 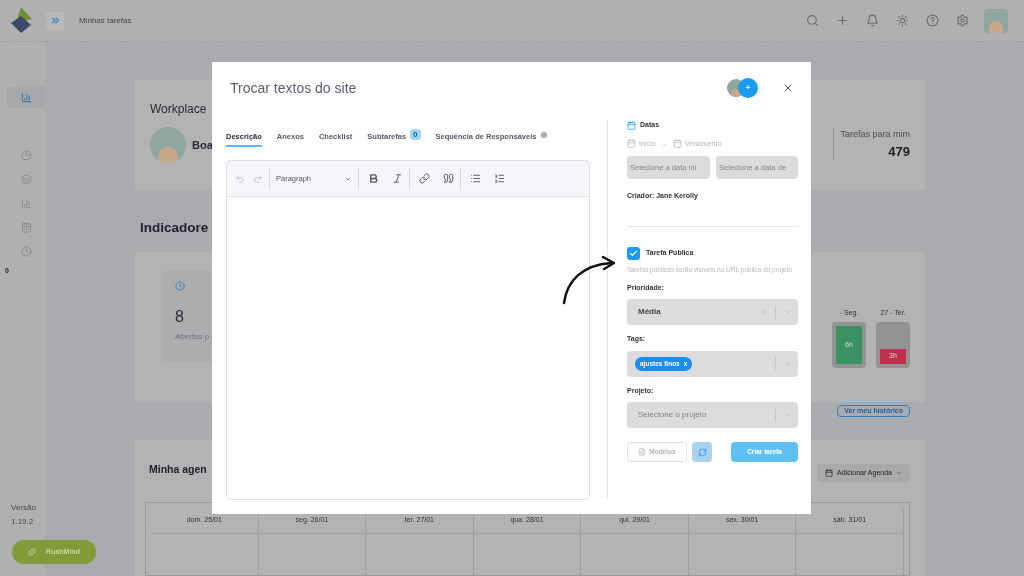 I want to click on quote-icon, so click(x=448, y=178).